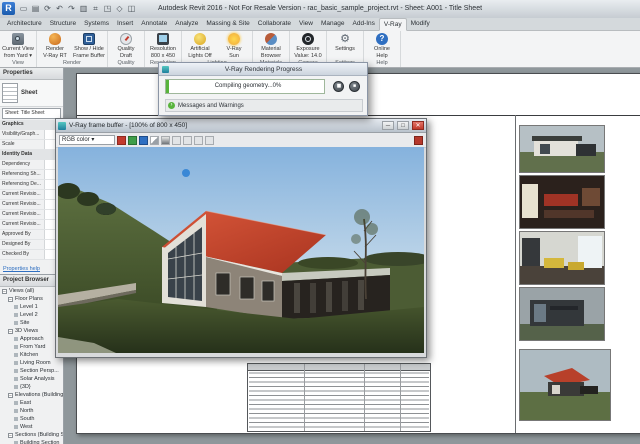  What do you see at coordinates (31, 419) in the screenshot?
I see `browser-item-south: South` at bounding box center [31, 419].